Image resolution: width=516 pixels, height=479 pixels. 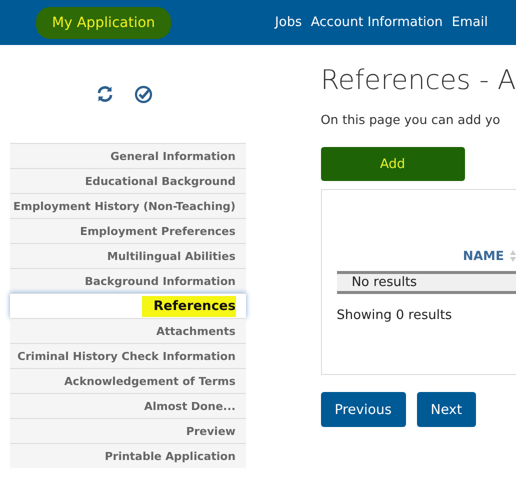 I want to click on sidebar-item: Preview, so click(x=128, y=430).